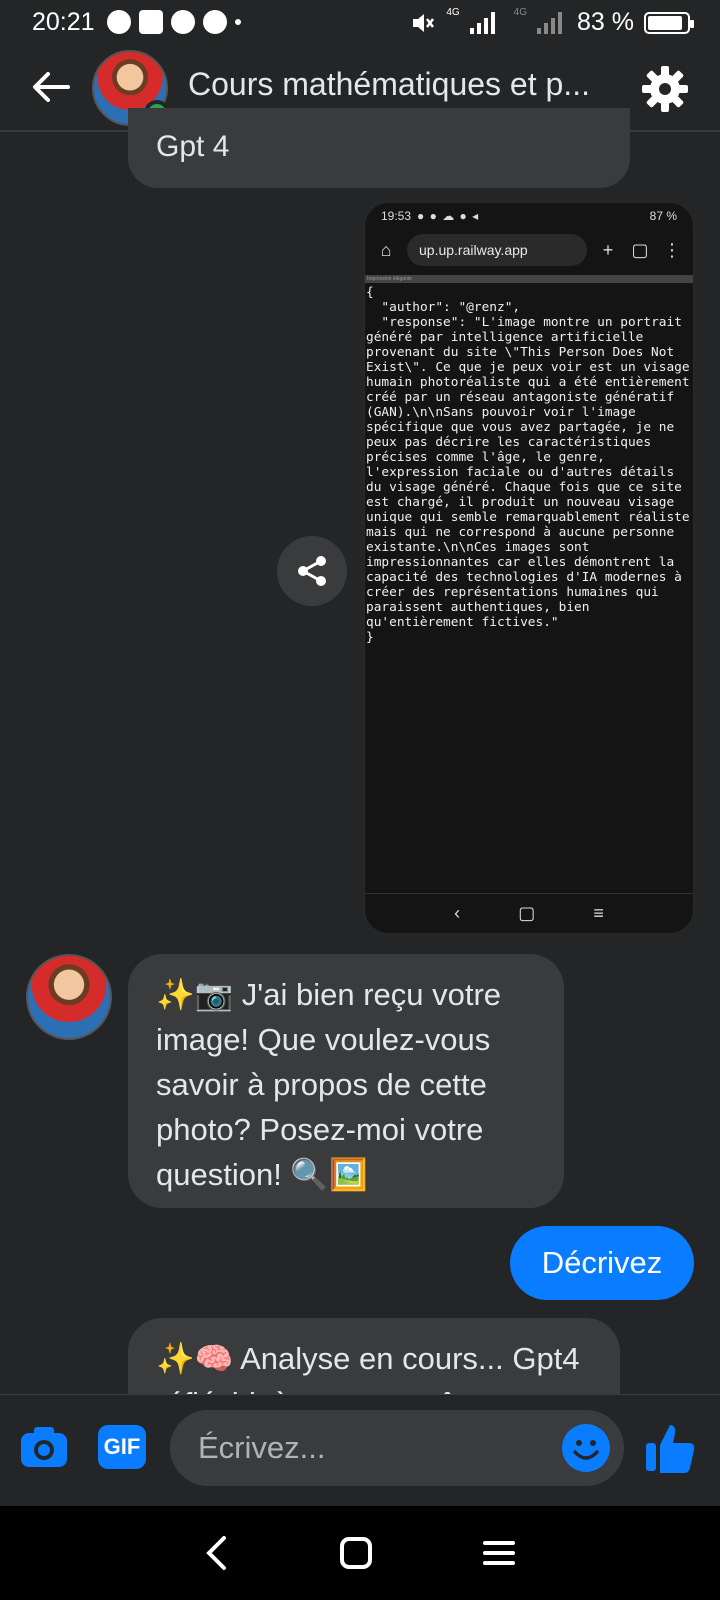 This screenshot has width=720, height=1600. What do you see at coordinates (457, 913) in the screenshot?
I see `back-nav-icon: ‹` at bounding box center [457, 913].